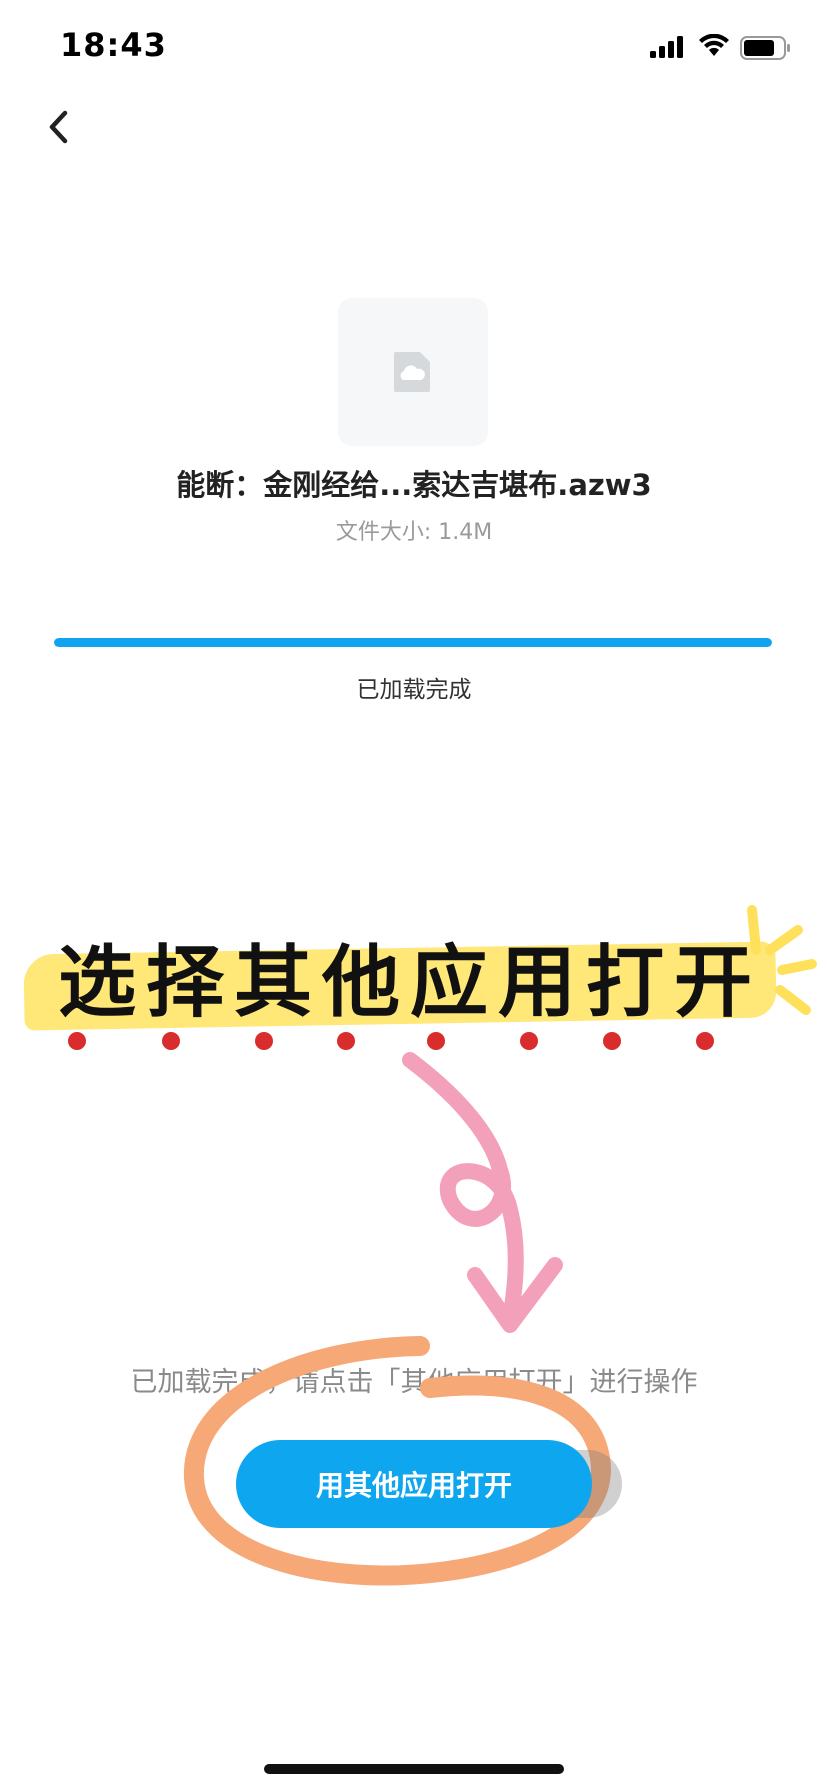 This screenshot has width=828, height=1792. I want to click on back-button, so click(58, 127).